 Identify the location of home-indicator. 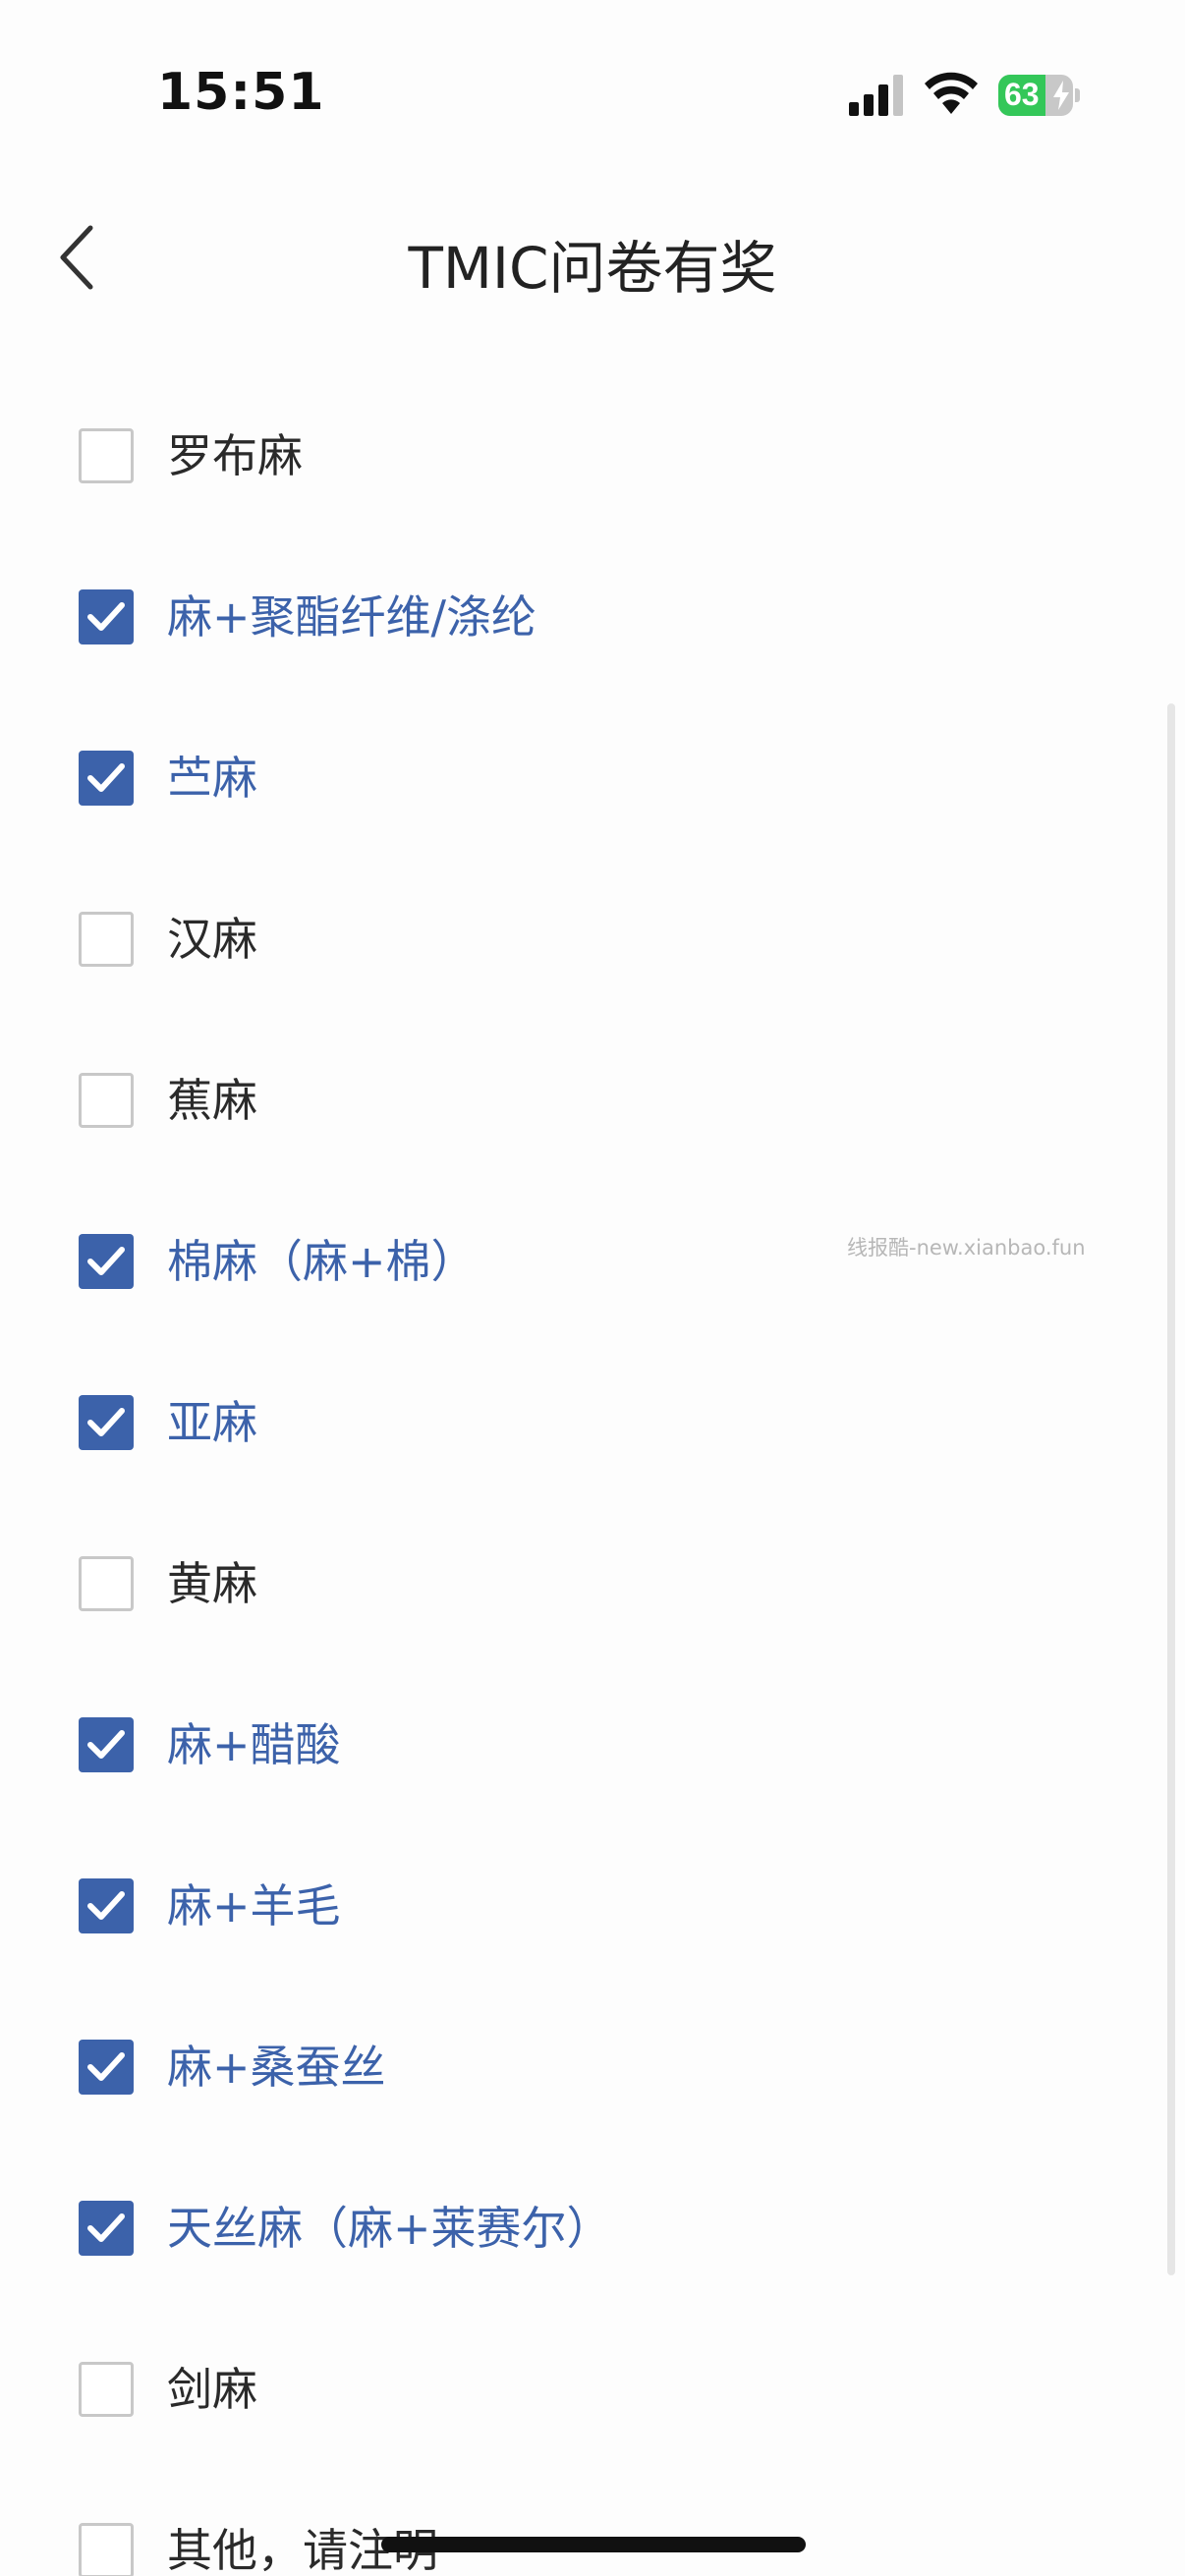
(594, 2544).